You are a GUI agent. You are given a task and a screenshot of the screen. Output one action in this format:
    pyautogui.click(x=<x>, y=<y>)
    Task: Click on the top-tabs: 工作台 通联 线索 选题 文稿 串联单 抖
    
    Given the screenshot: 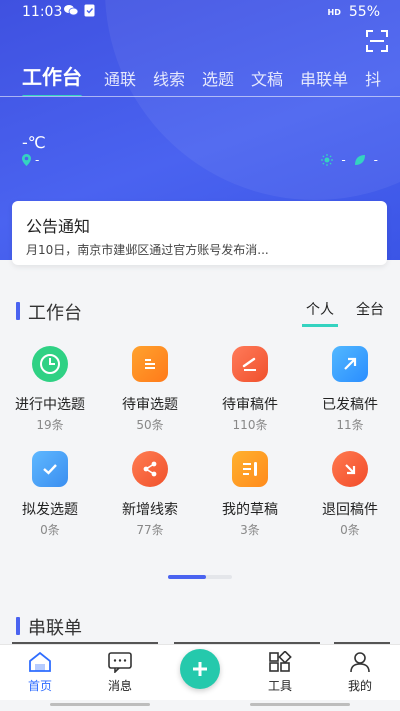 What is the action you would take?
    pyautogui.click(x=200, y=79)
    